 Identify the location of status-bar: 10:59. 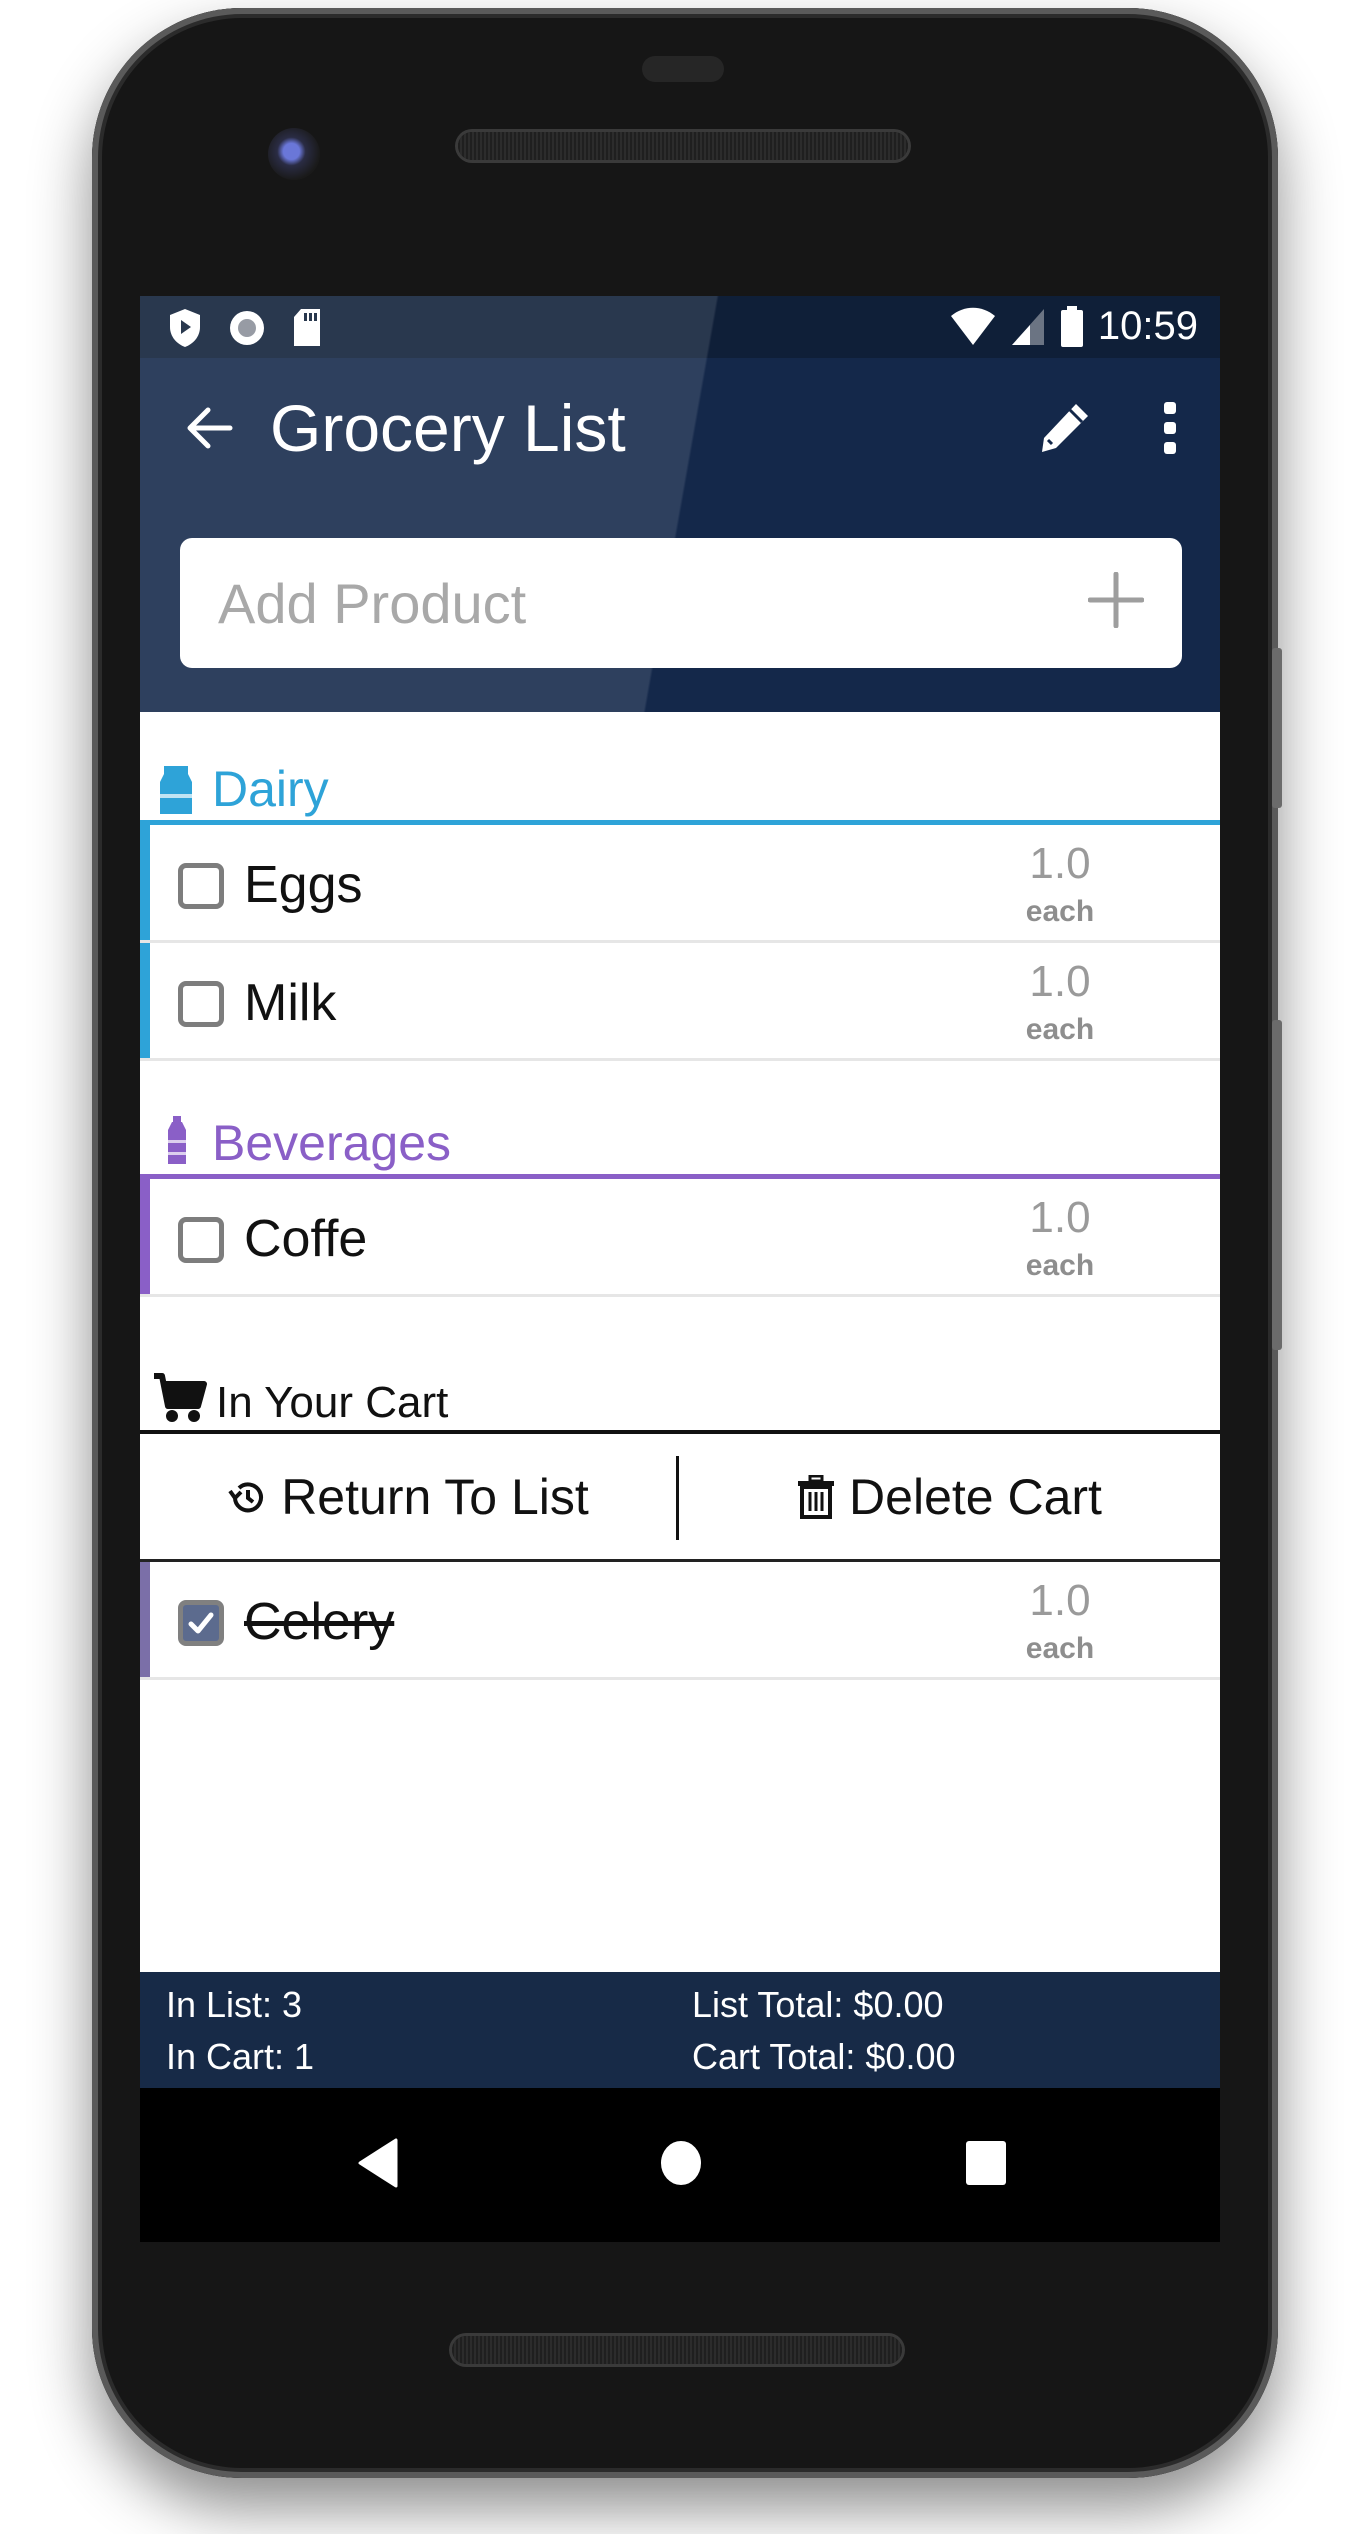
(680, 327).